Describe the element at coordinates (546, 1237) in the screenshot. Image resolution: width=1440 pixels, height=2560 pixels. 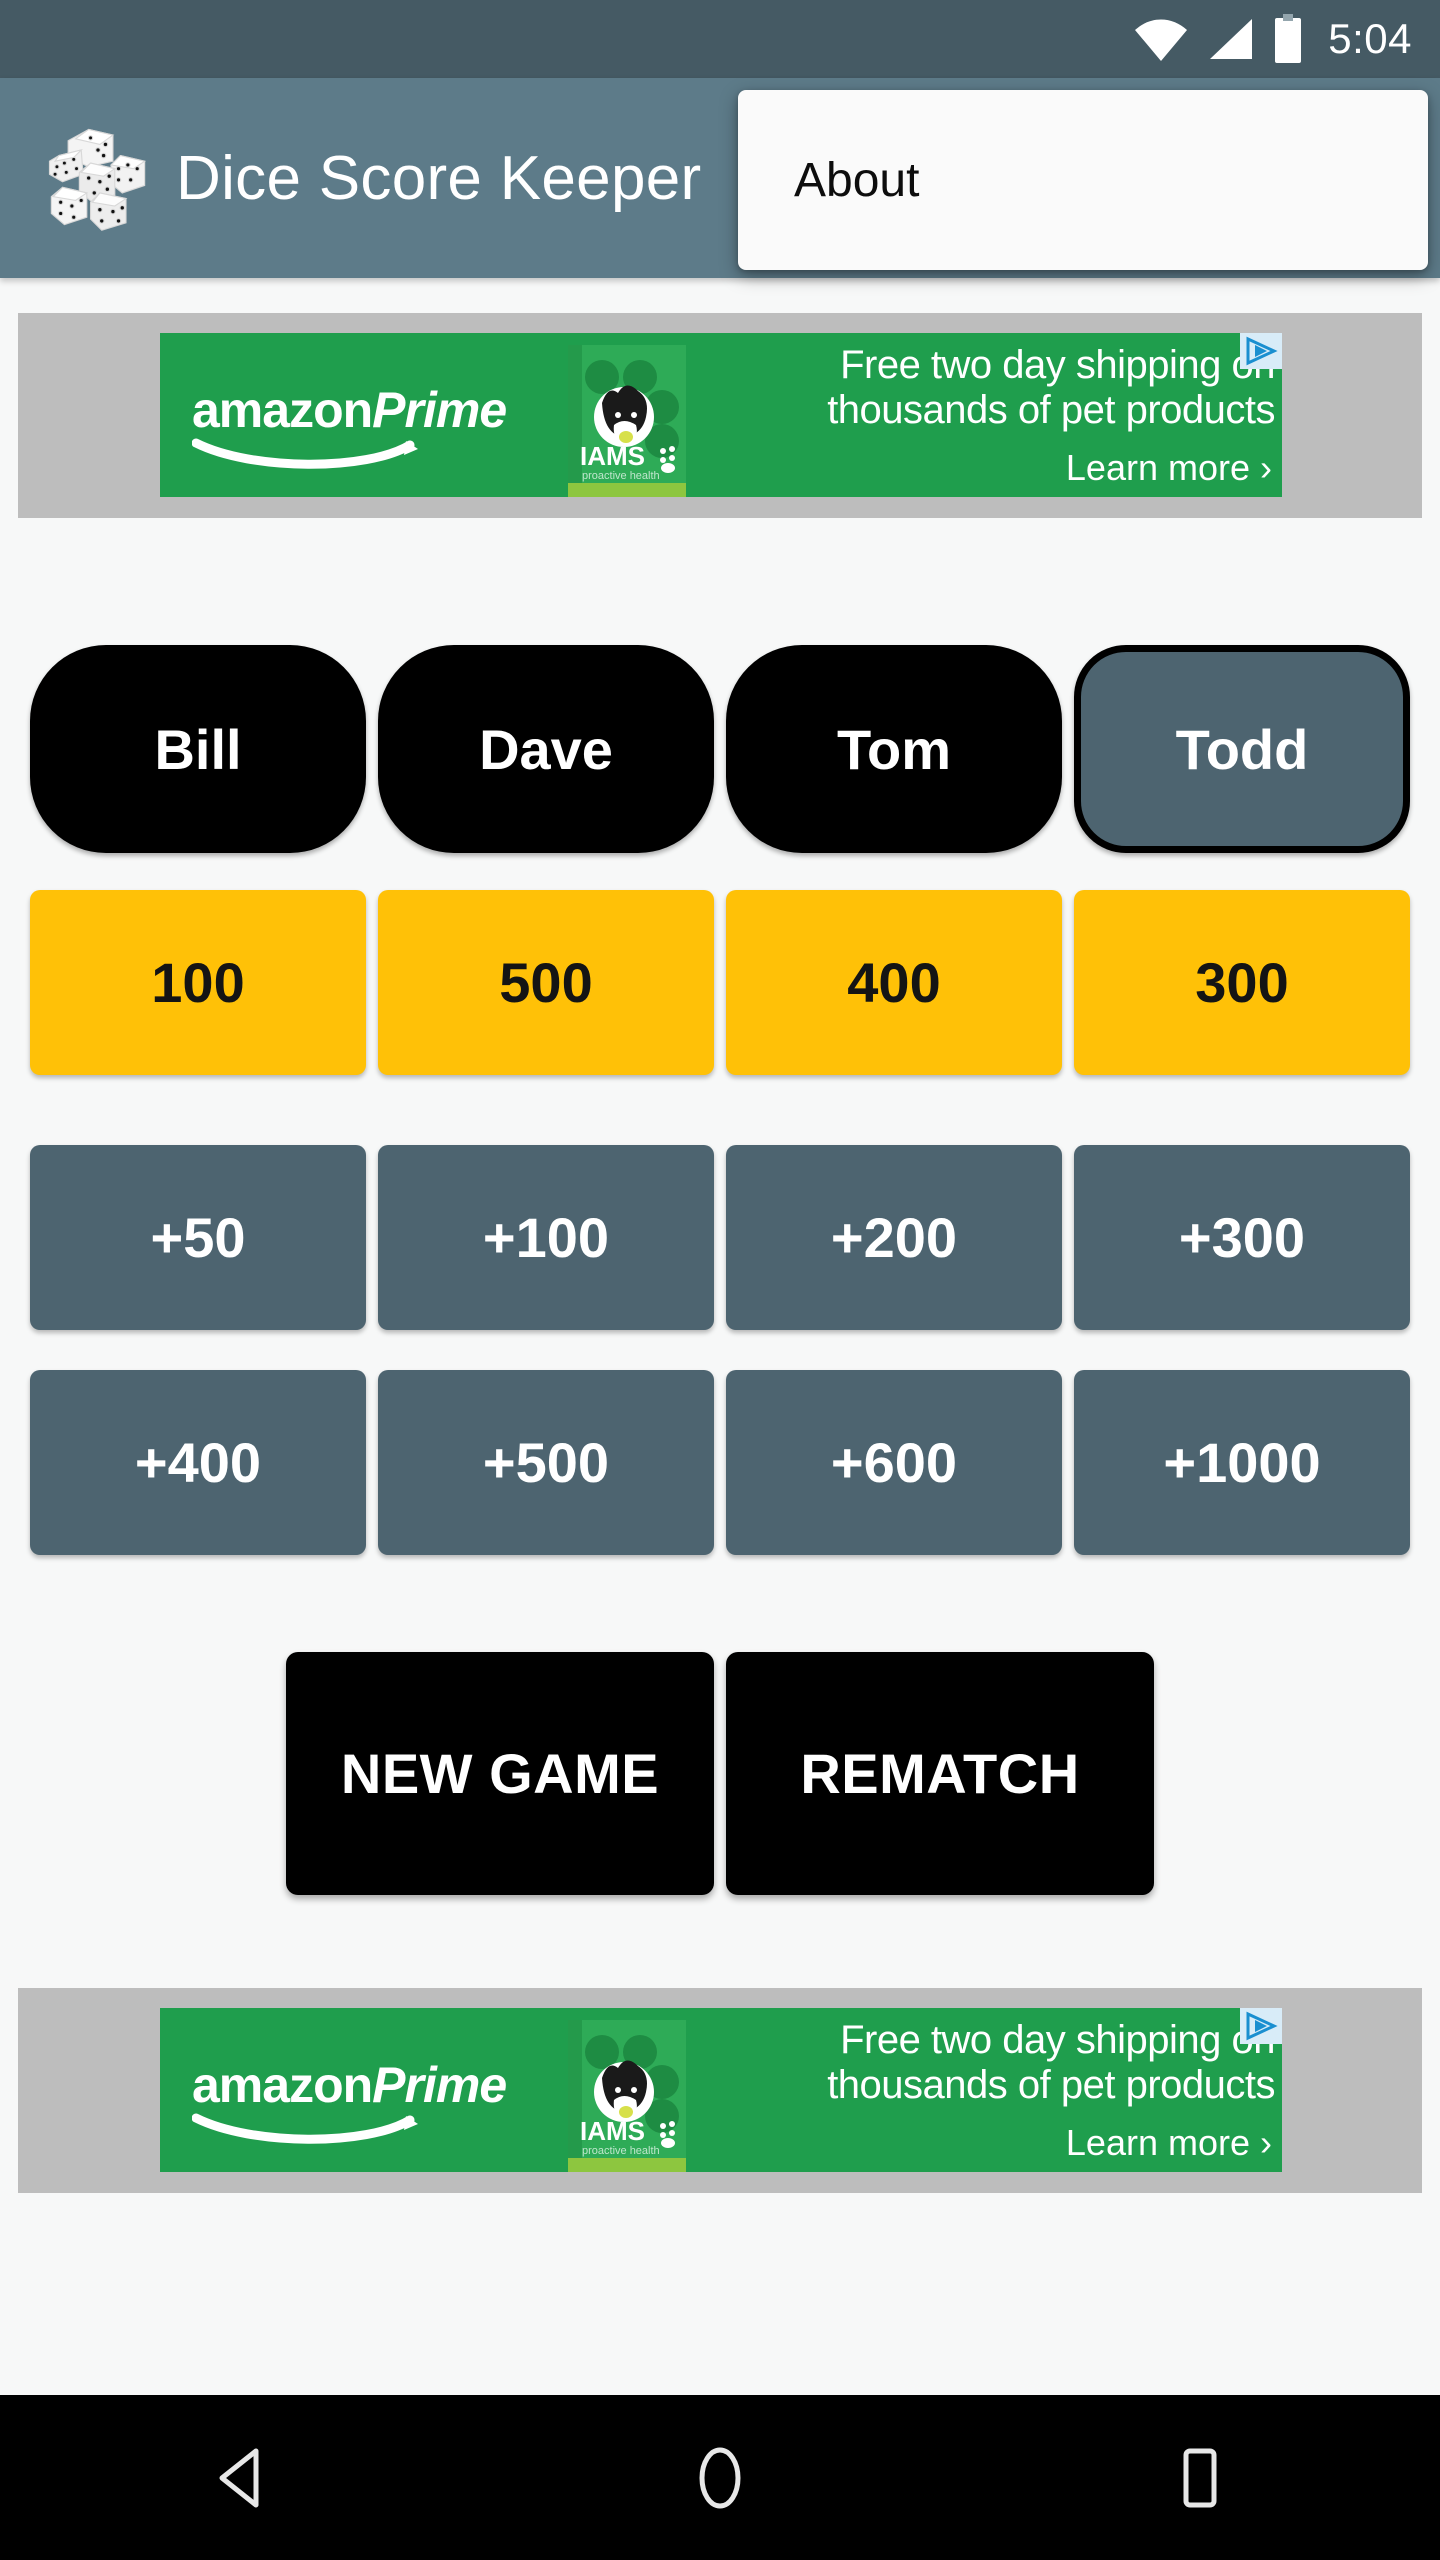
I see `increment-button-100: +100` at that location.